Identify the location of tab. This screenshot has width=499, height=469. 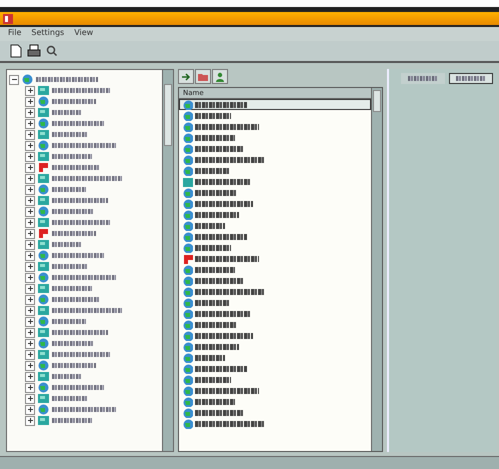
(471, 78).